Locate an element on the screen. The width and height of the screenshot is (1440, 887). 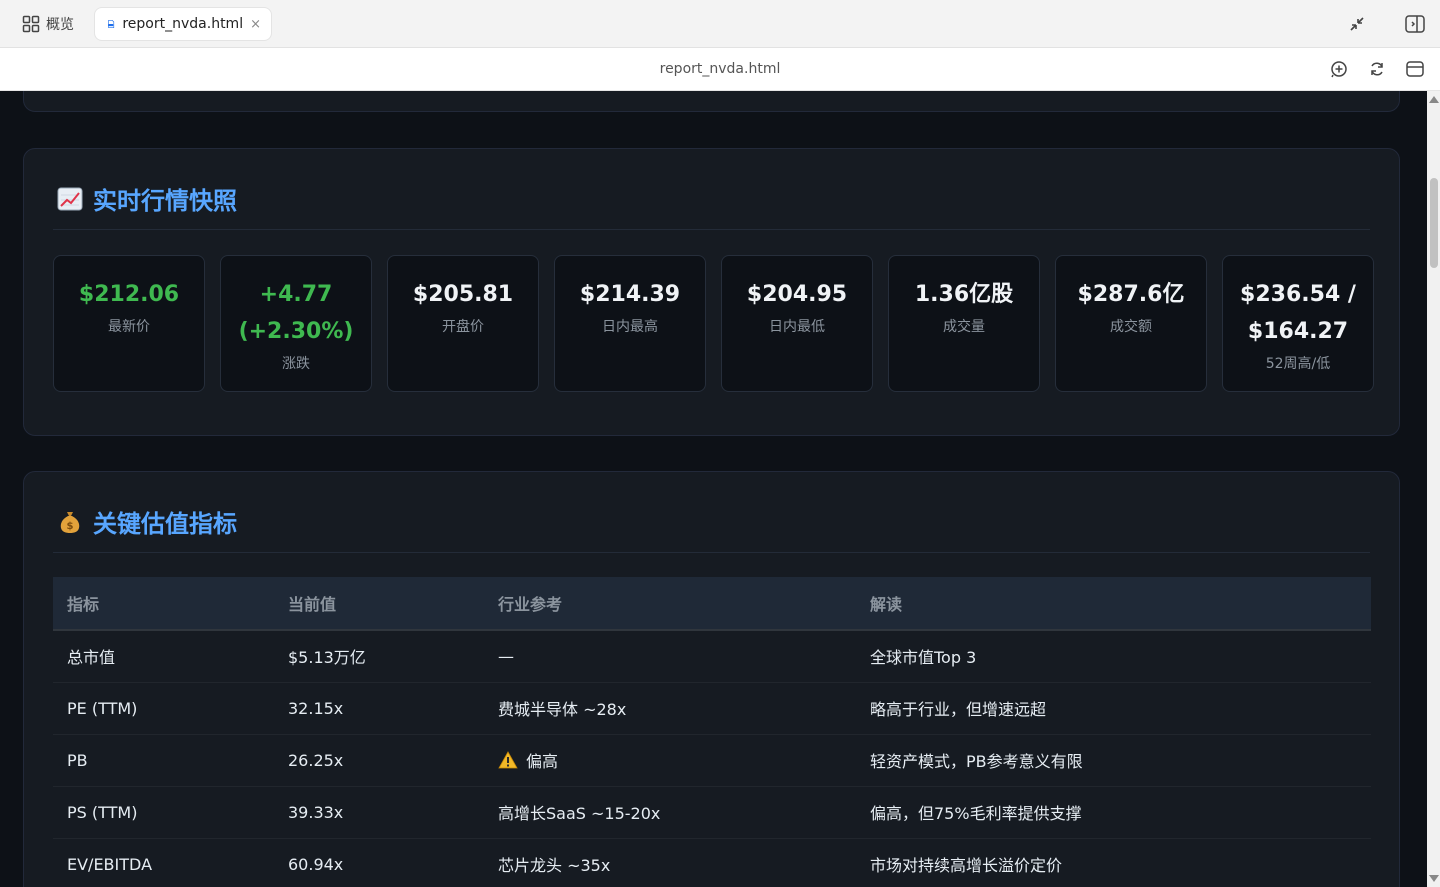
tab-title: report_nvda.html is located at coordinates (183, 24).